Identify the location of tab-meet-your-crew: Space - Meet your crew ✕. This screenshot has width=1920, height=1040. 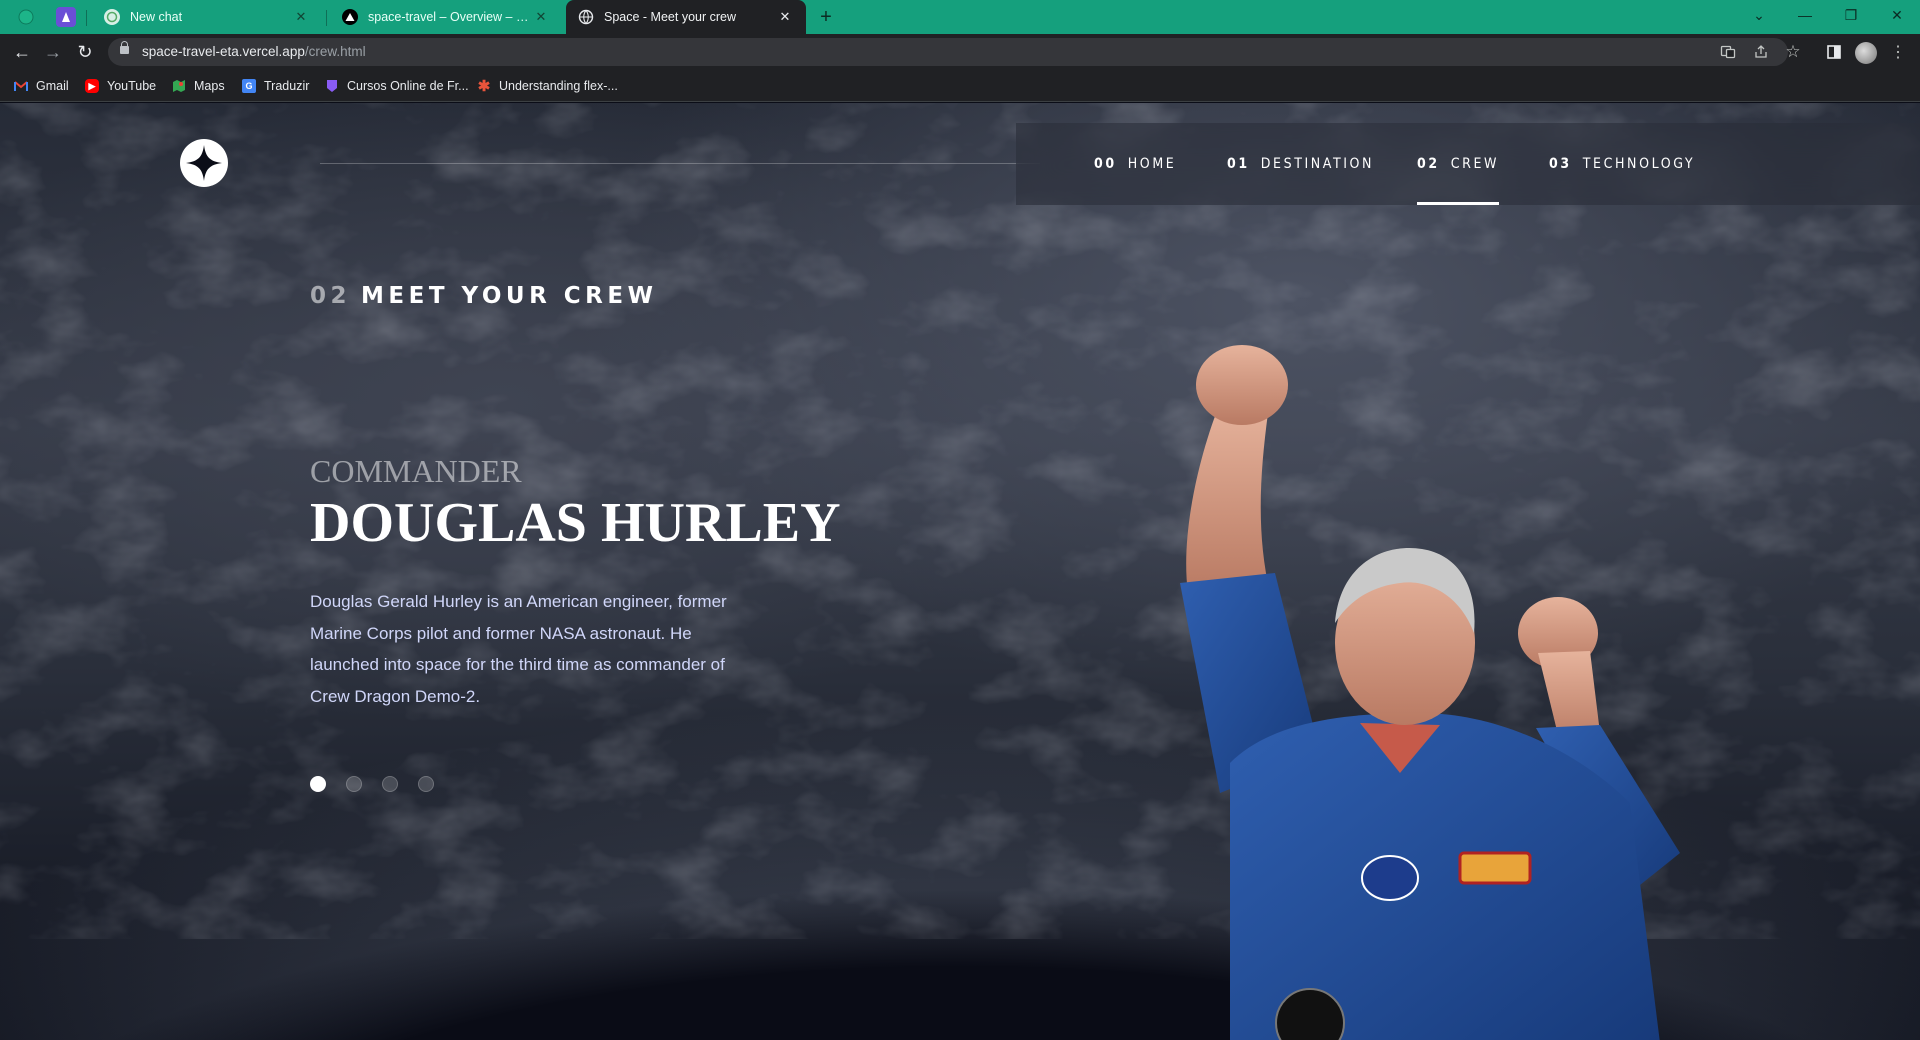
(686, 17).